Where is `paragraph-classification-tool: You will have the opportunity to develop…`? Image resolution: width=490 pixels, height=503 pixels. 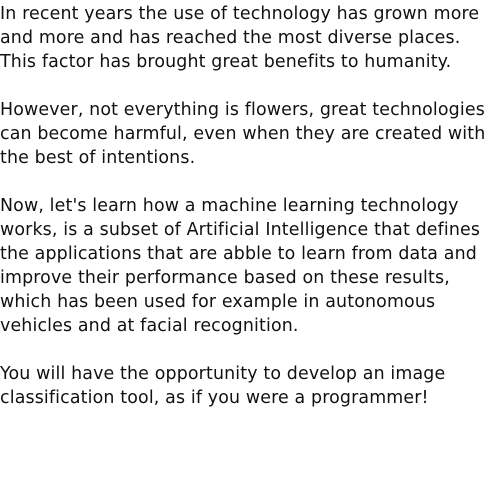 paragraph-classification-tool: You will have the opportunity to develop… is located at coordinates (223, 386).